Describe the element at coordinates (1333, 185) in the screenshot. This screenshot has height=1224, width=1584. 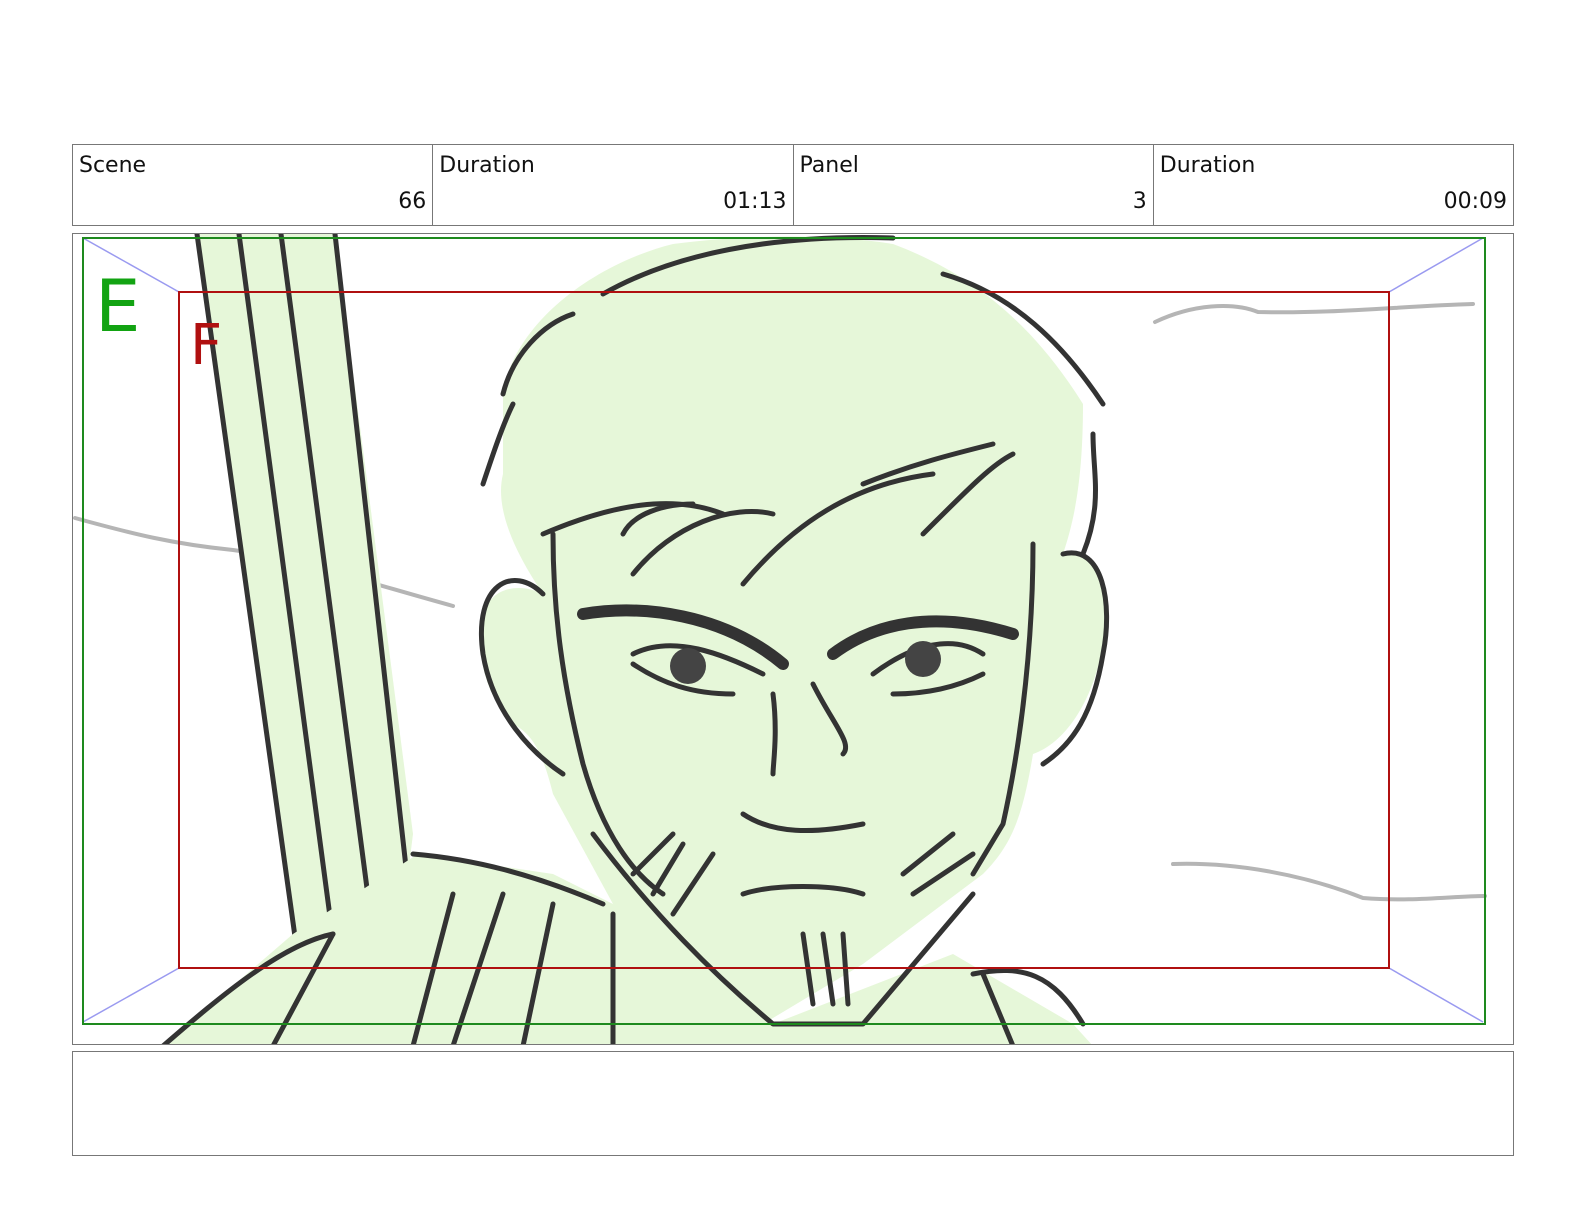
I see `panel-duration-cell: Duration 00:09` at that location.